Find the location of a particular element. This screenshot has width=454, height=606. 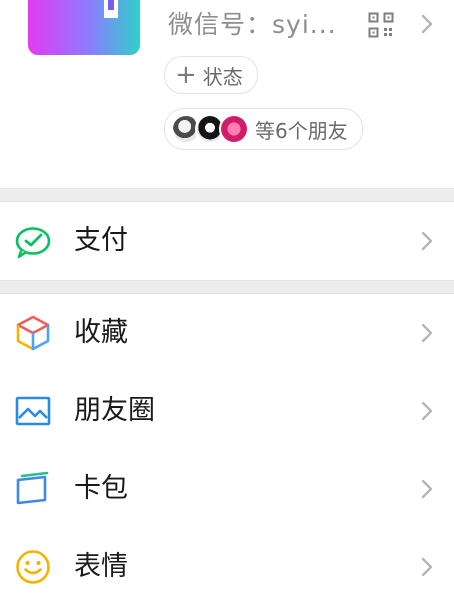

friend-avatars is located at coordinates (210, 129).